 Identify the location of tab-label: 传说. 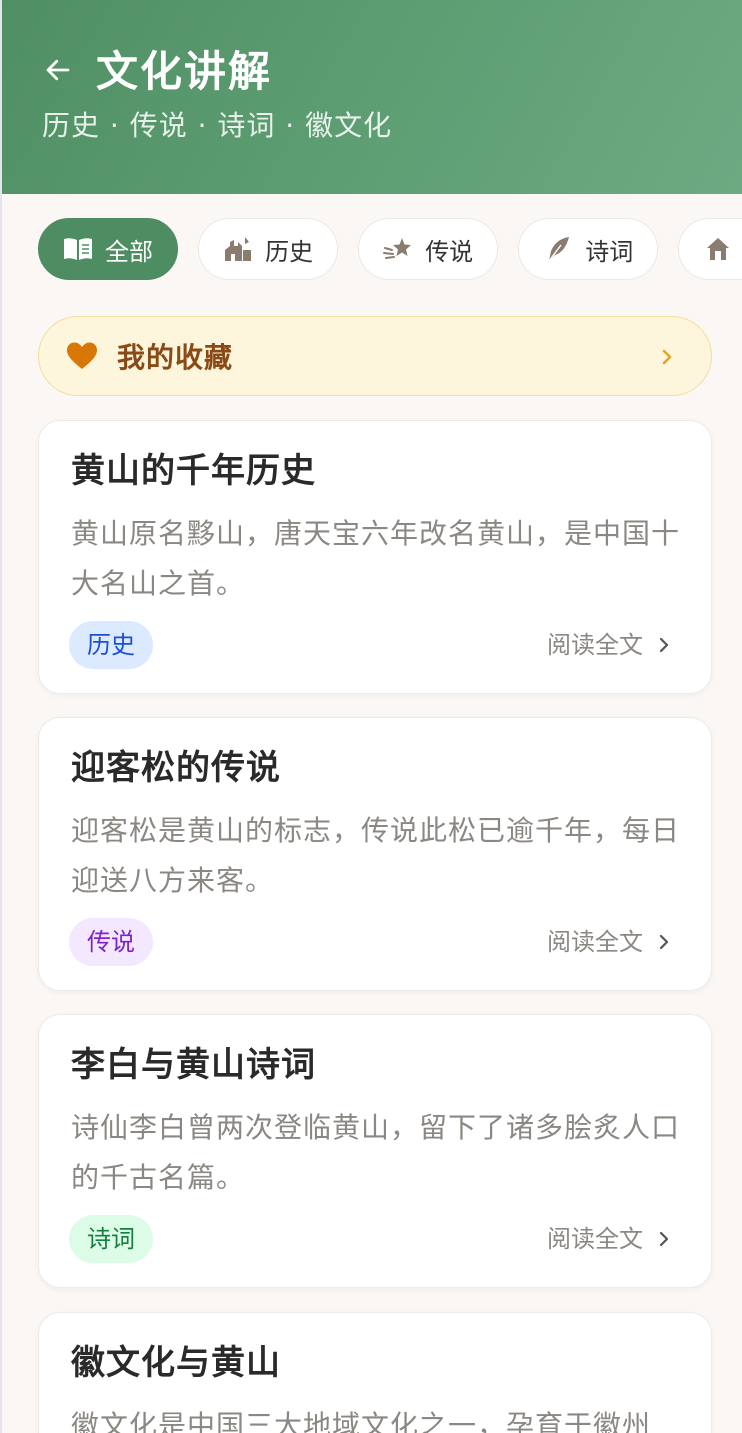
(449, 251).